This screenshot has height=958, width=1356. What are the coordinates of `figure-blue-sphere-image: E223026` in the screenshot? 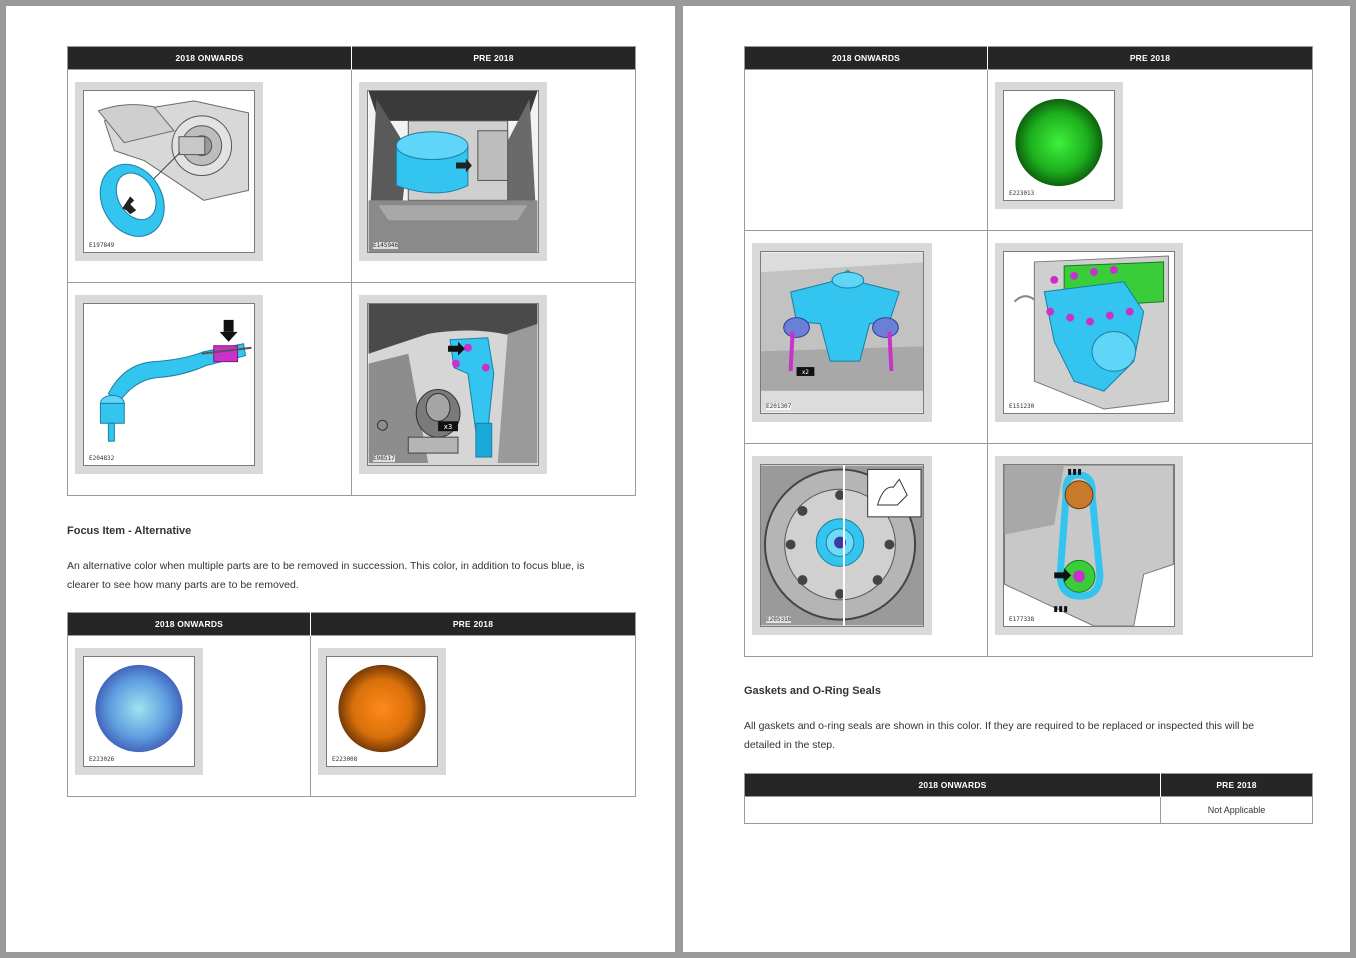 It's located at (139, 711).